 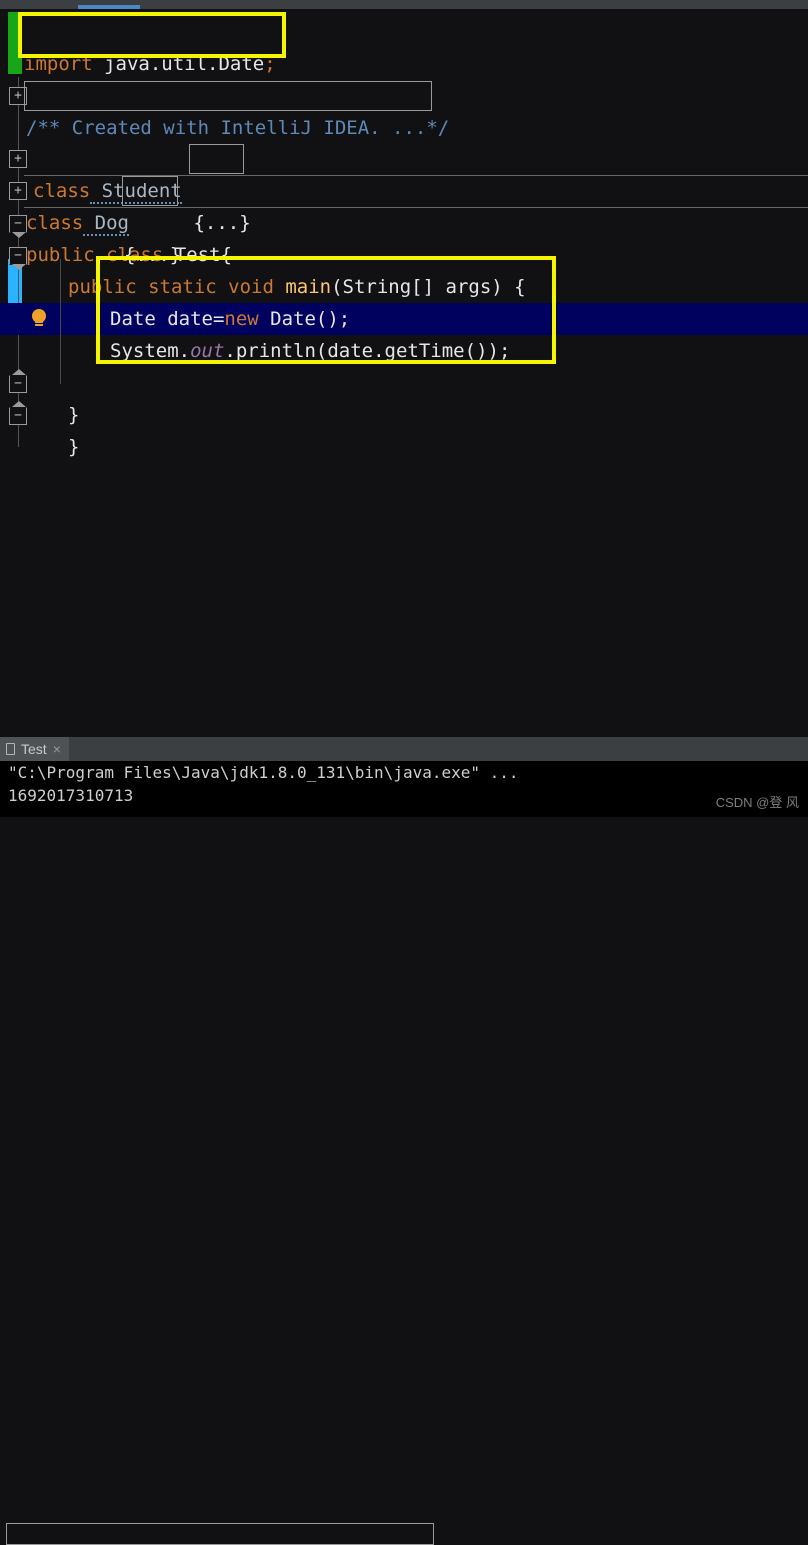 What do you see at coordinates (228, 96) in the screenshot?
I see `folded-doc-comment-box` at bounding box center [228, 96].